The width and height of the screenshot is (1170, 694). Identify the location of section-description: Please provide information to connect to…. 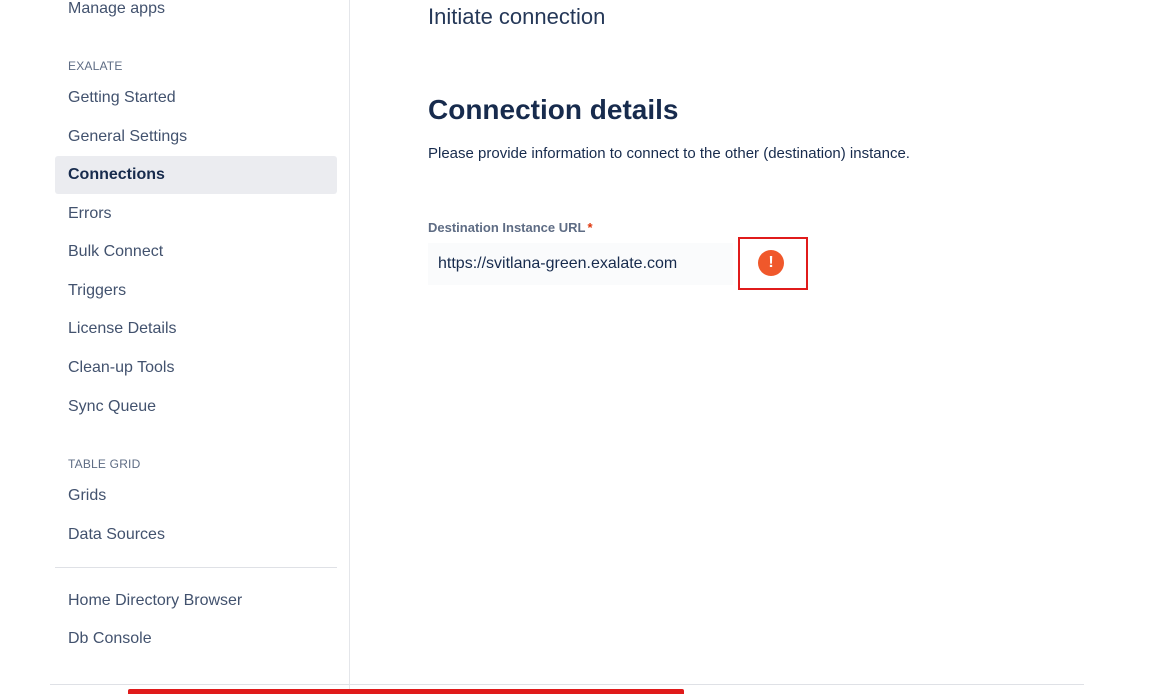
(669, 153).